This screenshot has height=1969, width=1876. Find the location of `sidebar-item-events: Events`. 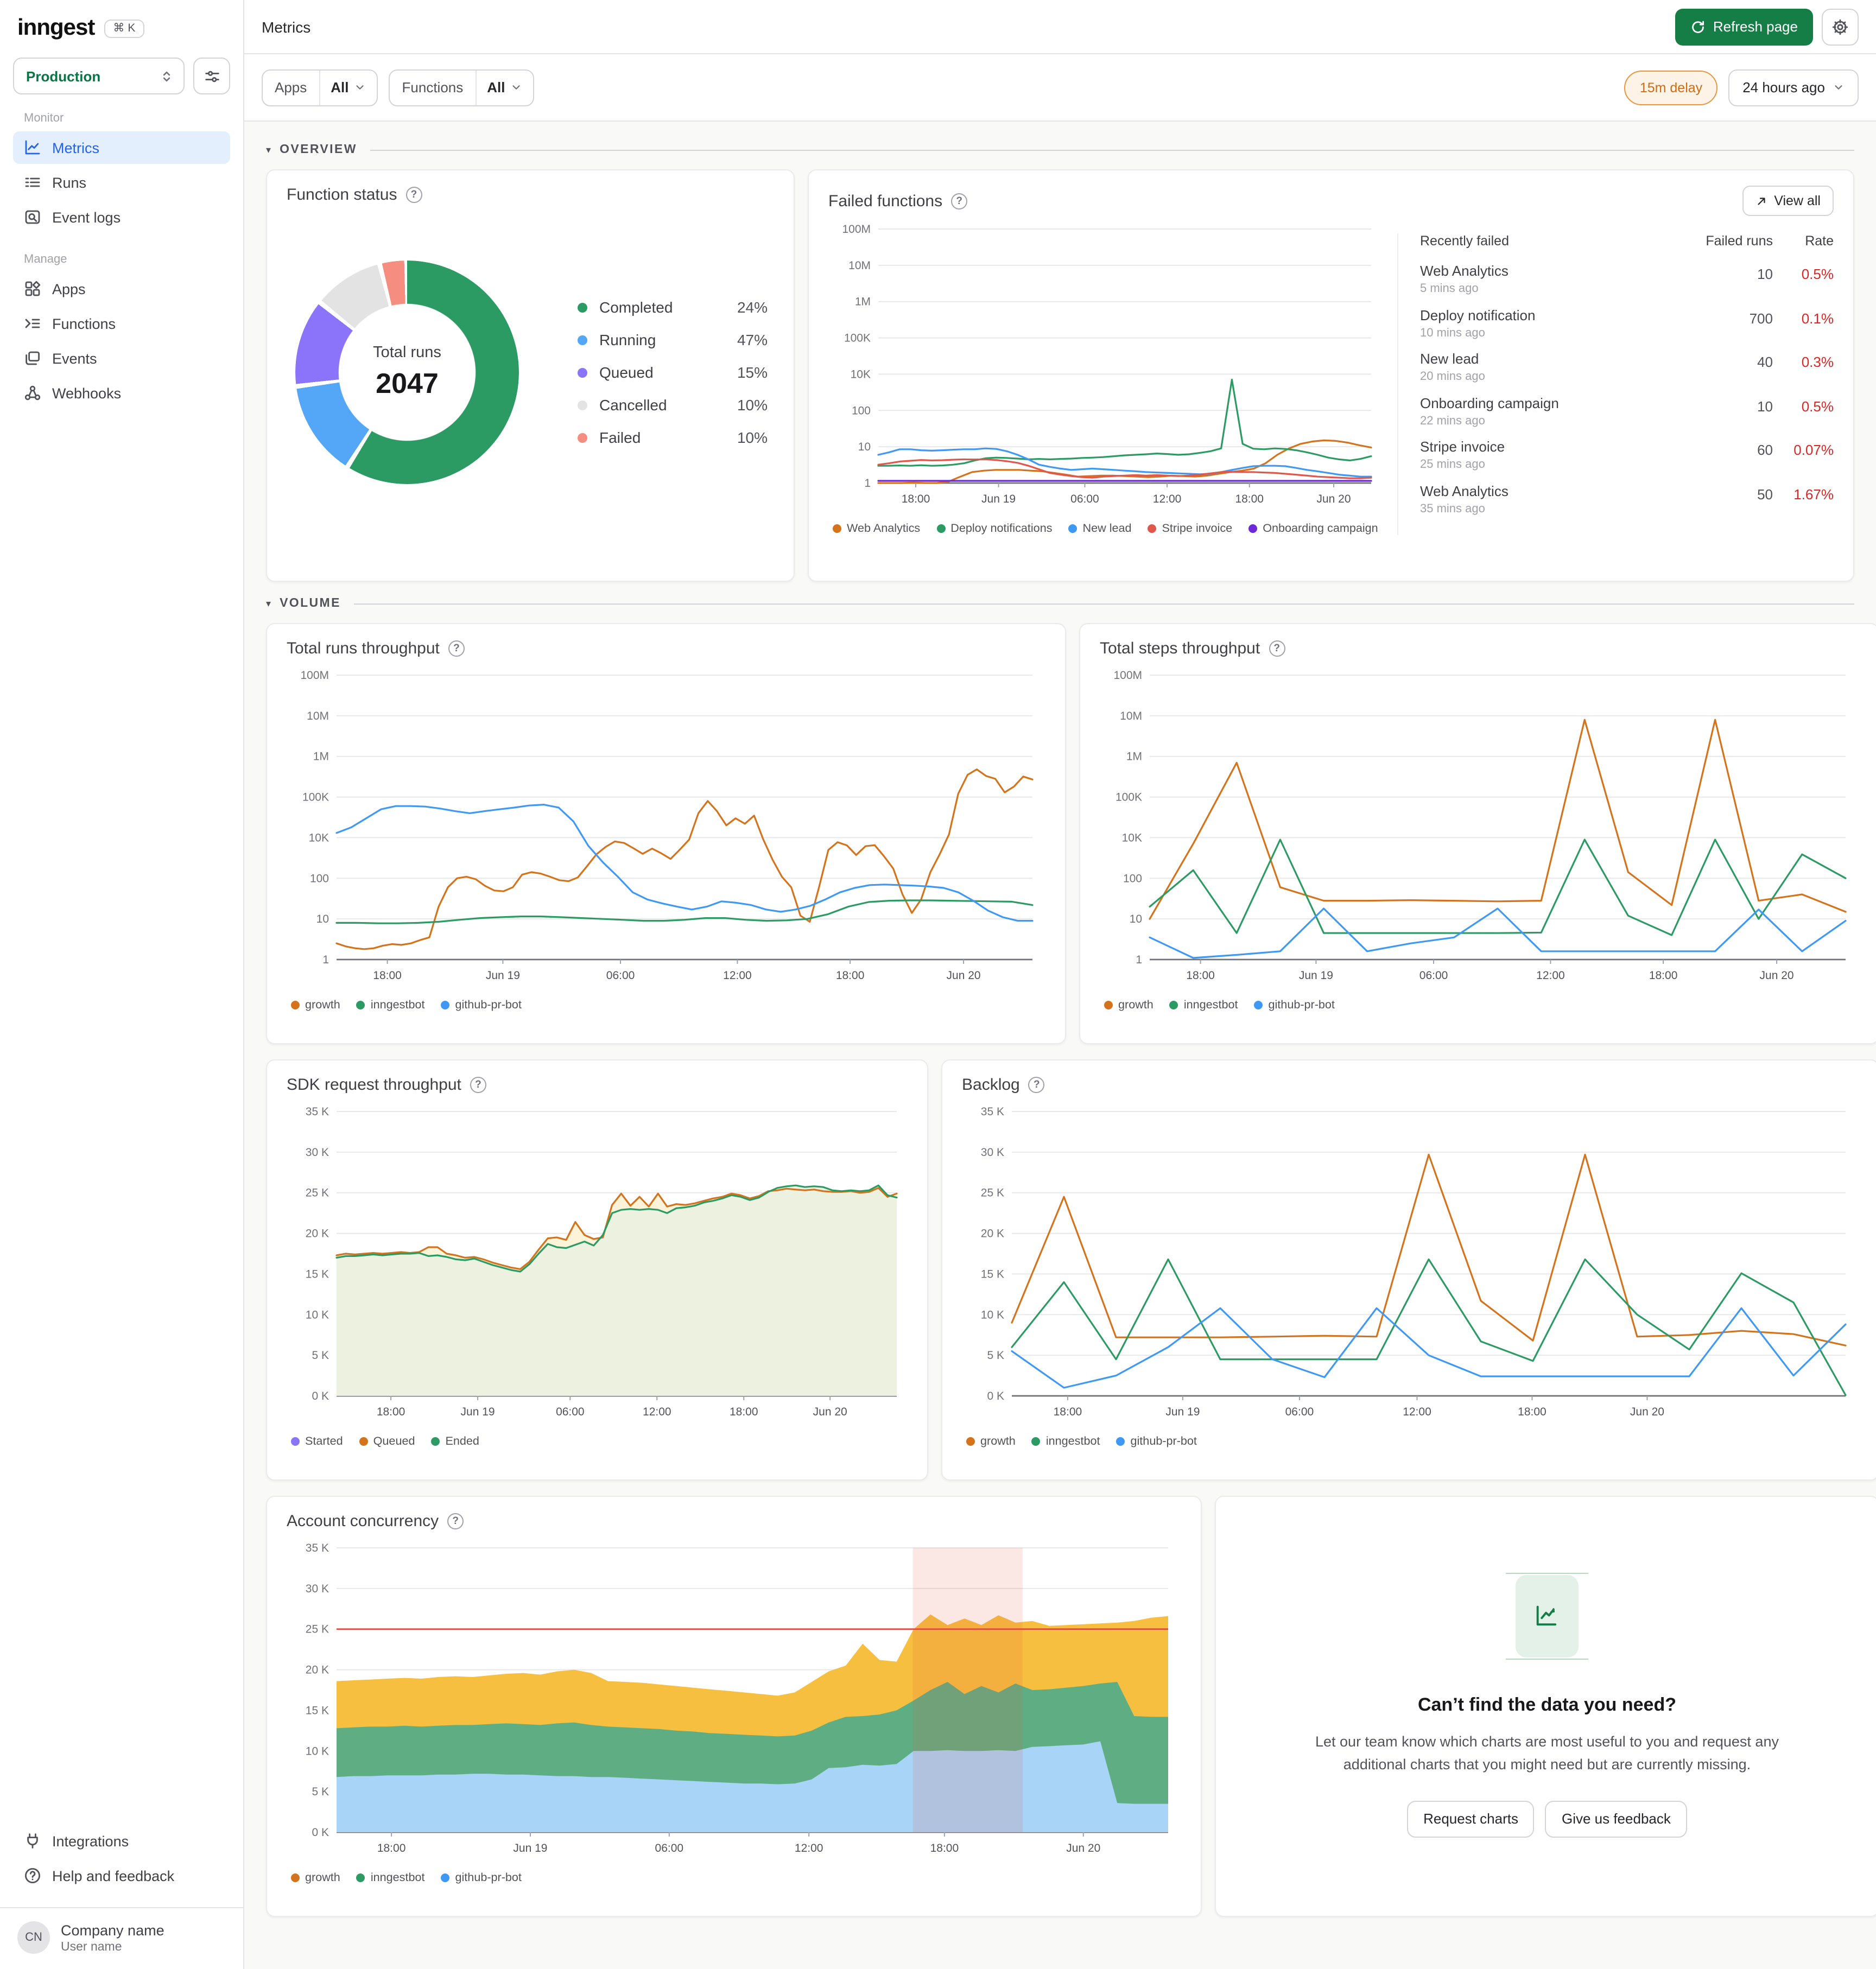

sidebar-item-events: Events is located at coordinates (121, 358).